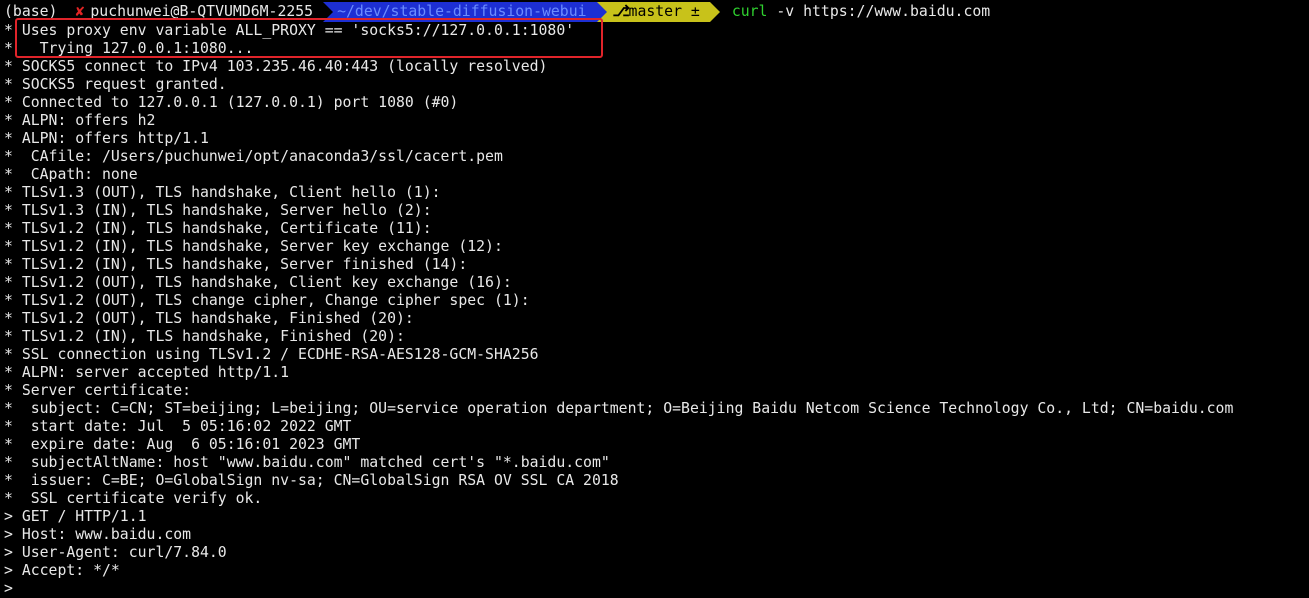 This screenshot has height=598, width=1309. I want to click on conda-env-label: (base), so click(31, 11).